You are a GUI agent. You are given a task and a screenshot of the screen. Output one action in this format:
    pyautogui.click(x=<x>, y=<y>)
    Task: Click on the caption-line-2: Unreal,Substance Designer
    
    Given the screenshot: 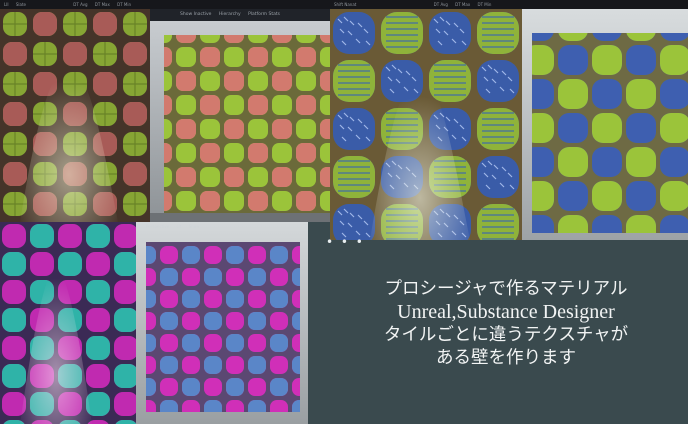 What is the action you would take?
    pyautogui.click(x=506, y=312)
    